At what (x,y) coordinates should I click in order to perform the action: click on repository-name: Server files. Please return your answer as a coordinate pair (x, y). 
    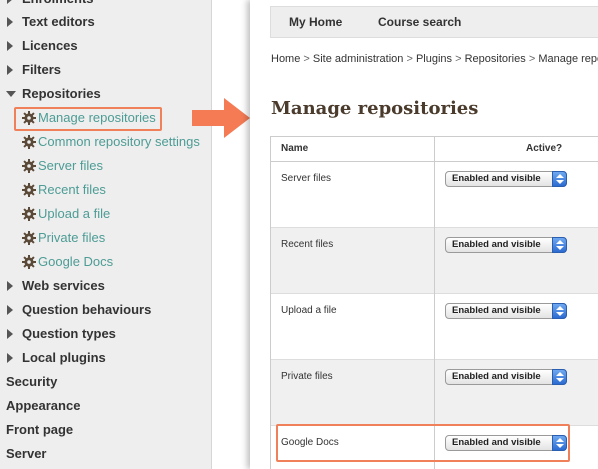
    Looking at the image, I should click on (306, 178).